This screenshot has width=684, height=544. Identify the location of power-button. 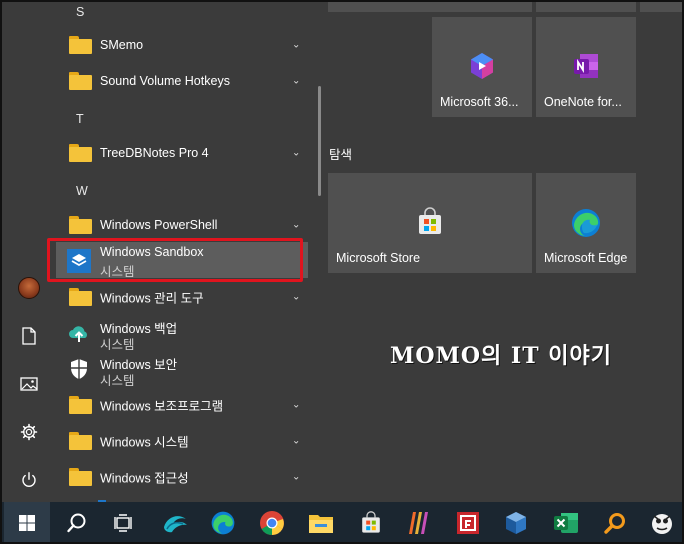
(29, 480).